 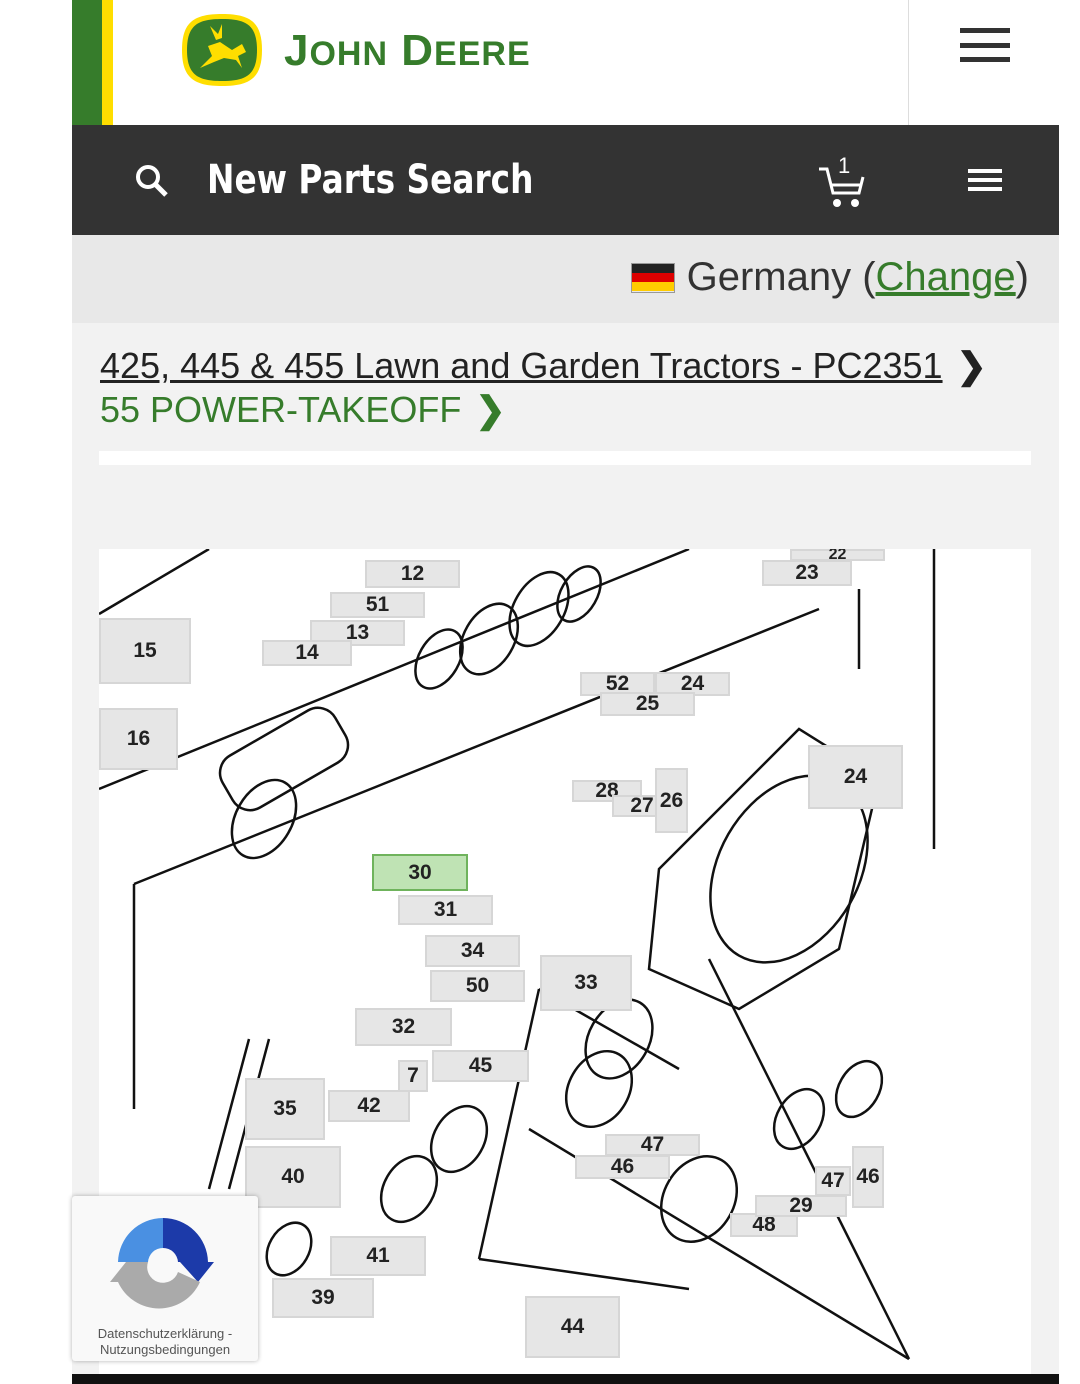 What do you see at coordinates (477, 986) in the screenshot?
I see `part-label: 50` at bounding box center [477, 986].